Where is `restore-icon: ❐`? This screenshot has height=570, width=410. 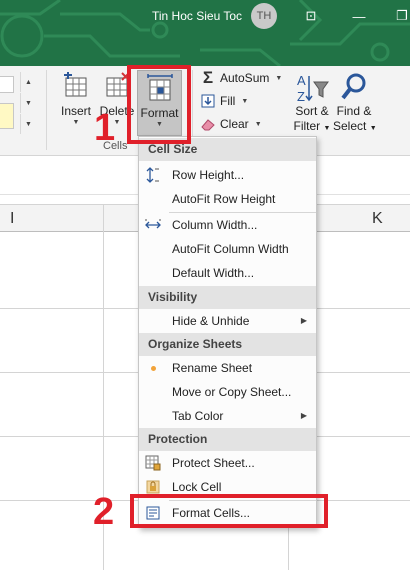 restore-icon: ❐ is located at coordinates (401, 16).